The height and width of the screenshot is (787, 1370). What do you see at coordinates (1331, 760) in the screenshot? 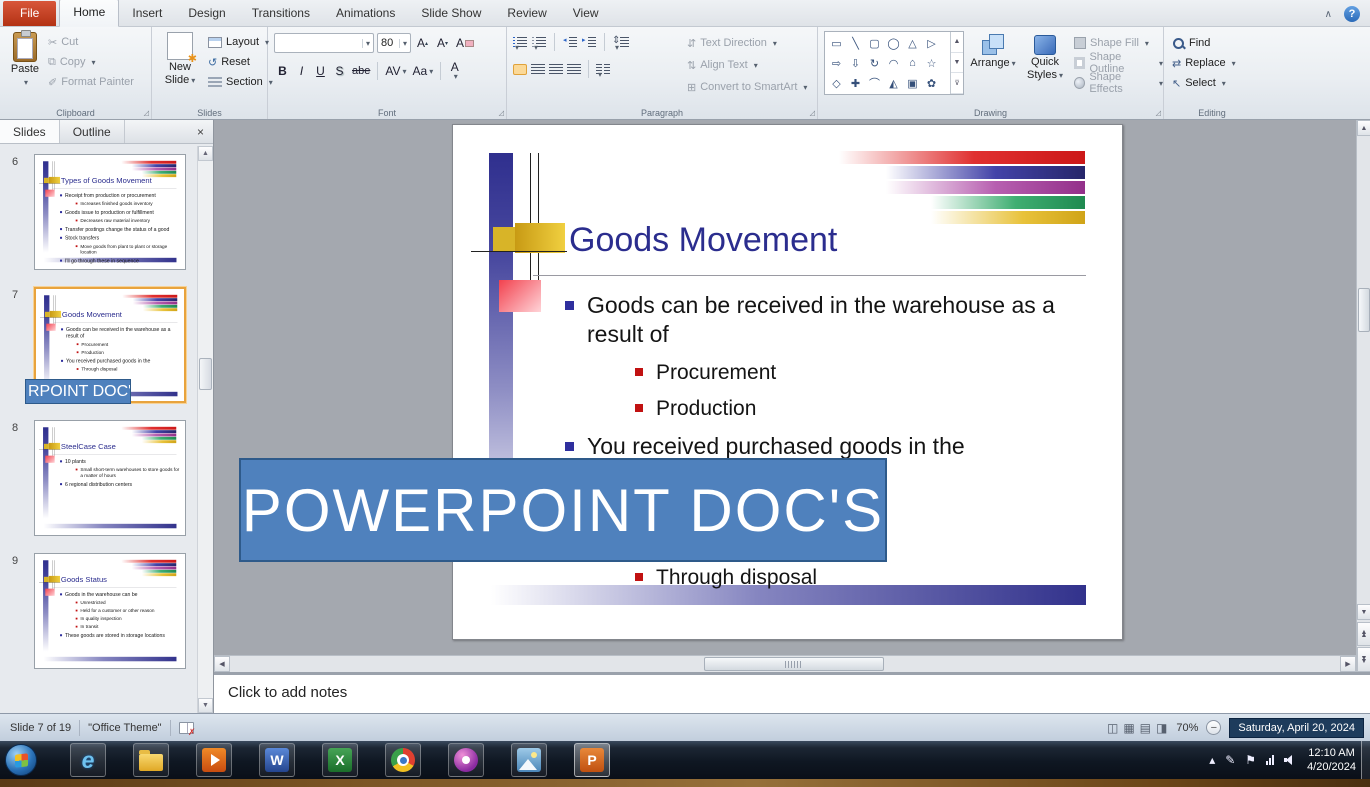
I see `taskbar-clock: 12:10 AM 4/20/2024` at bounding box center [1331, 760].